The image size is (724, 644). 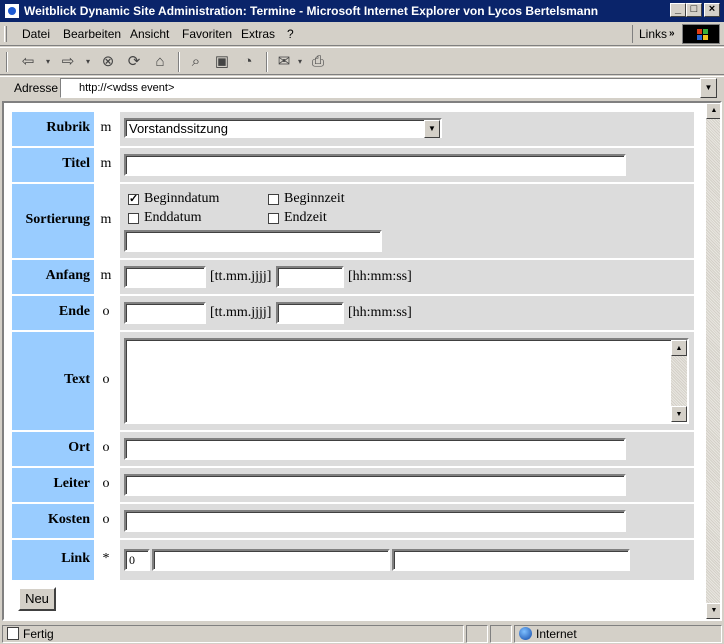 I want to click on forward-dropdown-icon: ▾, so click(x=88, y=62).